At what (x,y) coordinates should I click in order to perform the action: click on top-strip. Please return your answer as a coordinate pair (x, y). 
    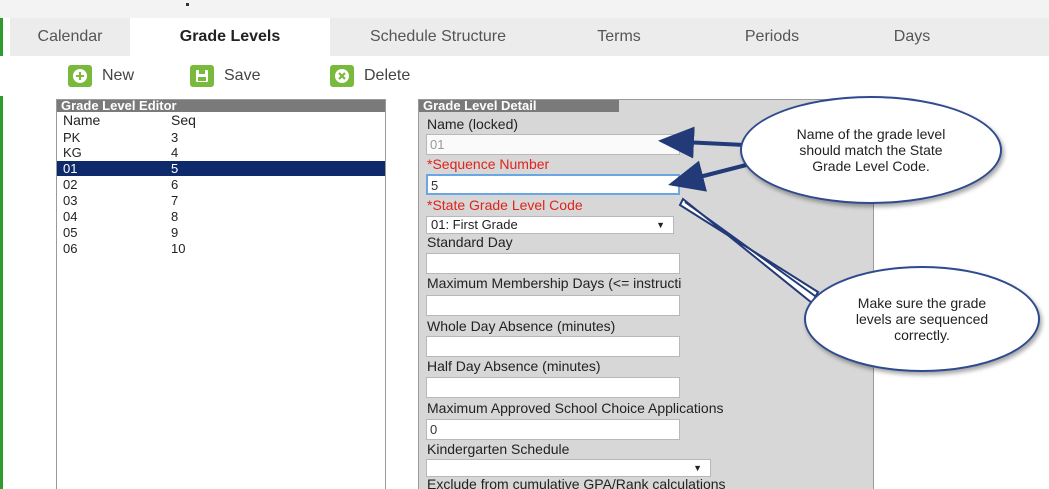
    Looking at the image, I should click on (524, 9).